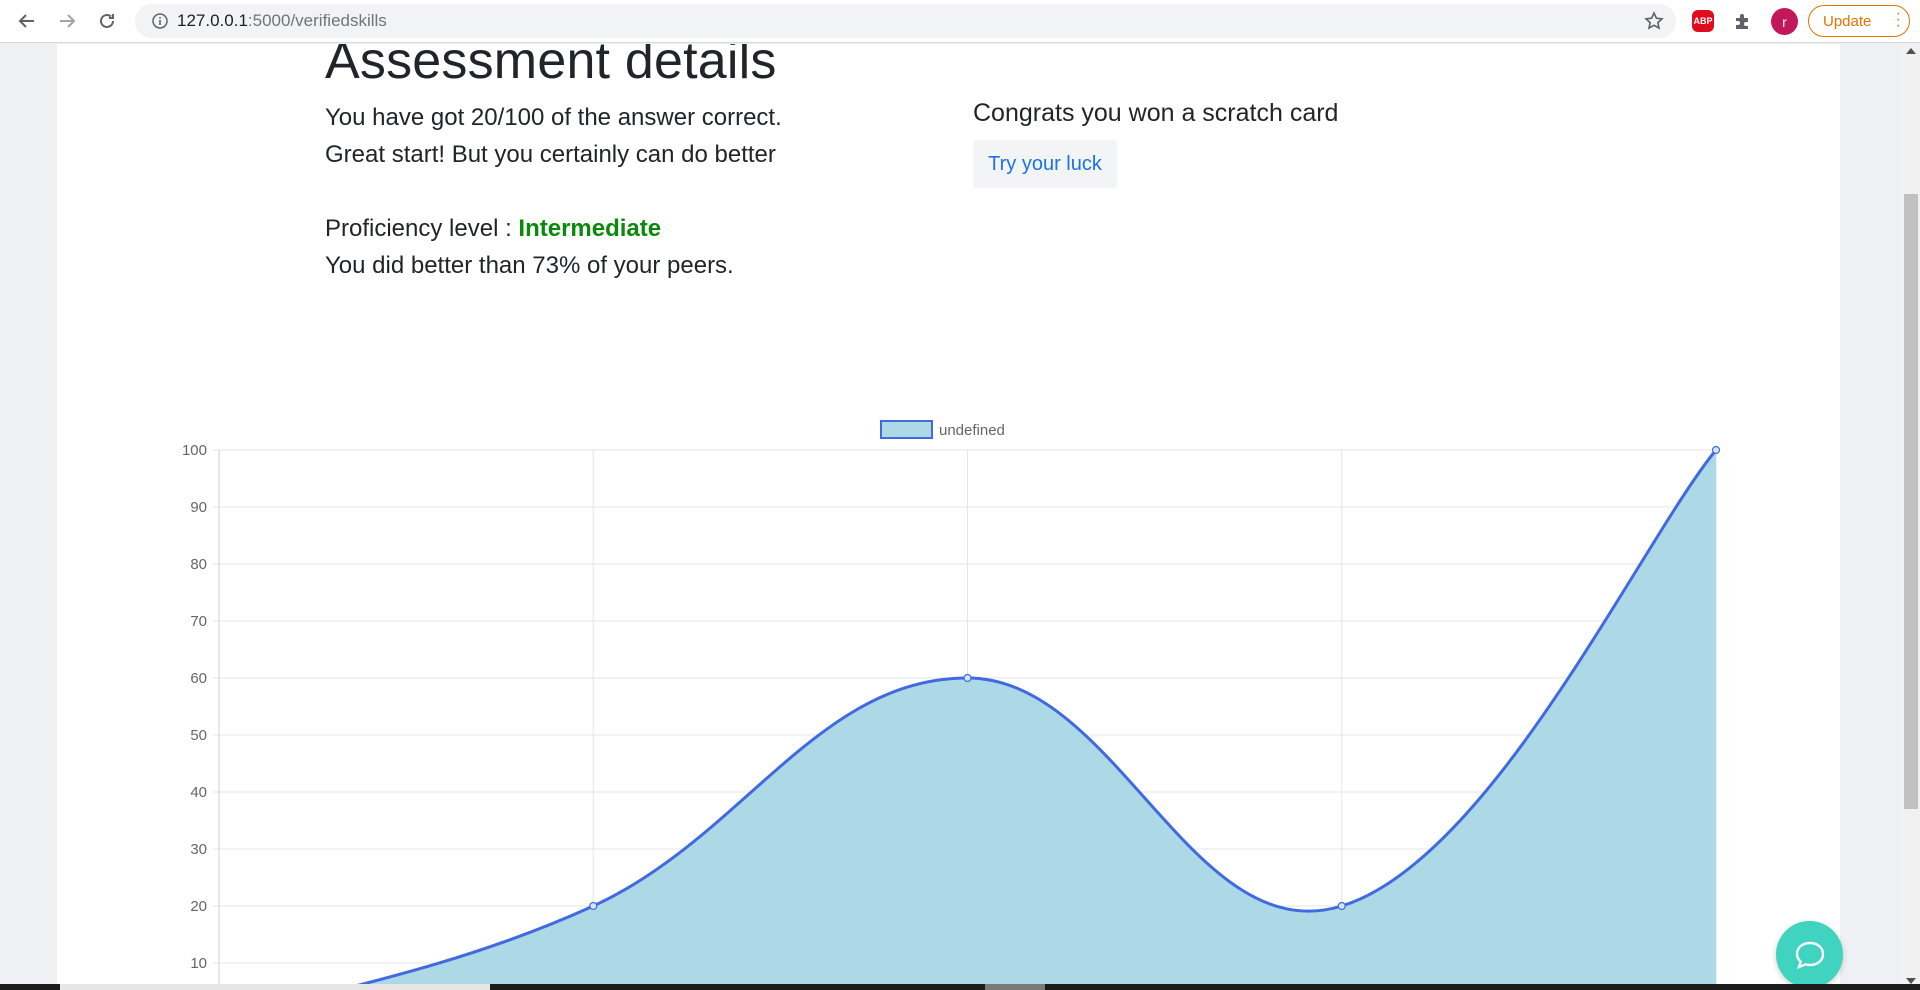 The height and width of the screenshot is (990, 1920). I want to click on taskbar-strip, so click(960, 987).